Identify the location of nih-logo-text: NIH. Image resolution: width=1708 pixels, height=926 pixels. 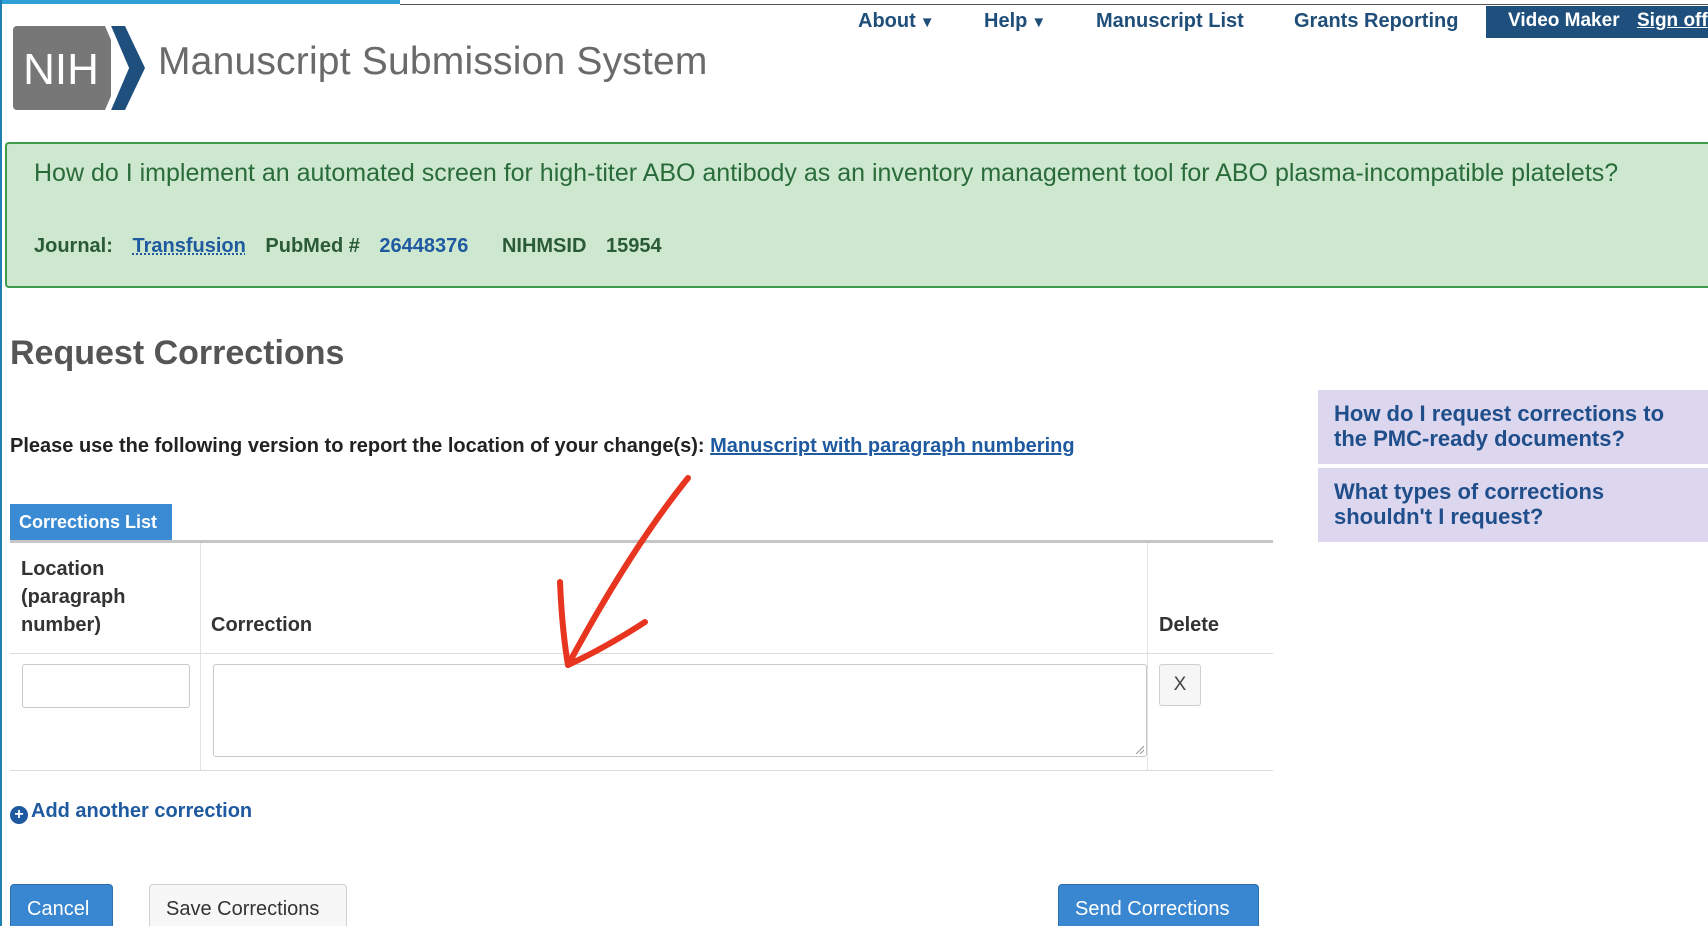
(61, 69).